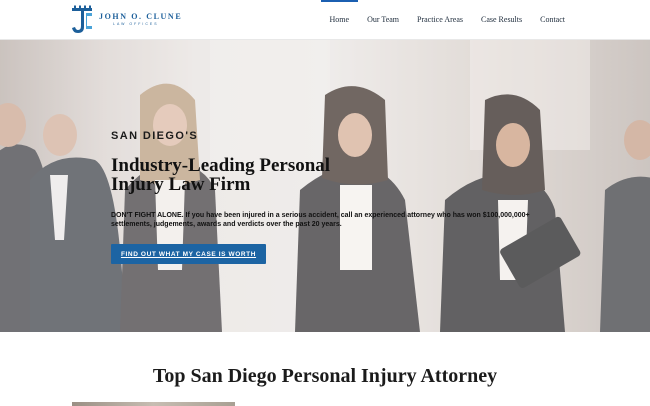 Image resolution: width=650 pixels, height=406 pixels. Describe the element at coordinates (440, 20) in the screenshot. I see `nav-practice-areas: Practice Areas` at that location.